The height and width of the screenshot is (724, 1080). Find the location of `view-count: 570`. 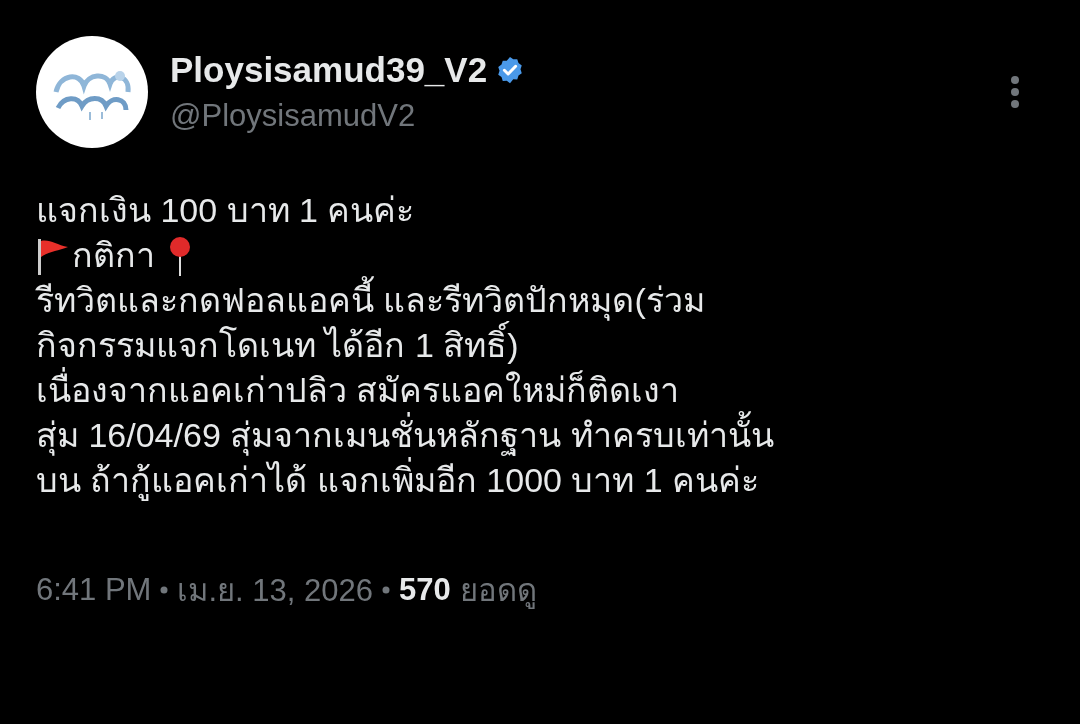

view-count: 570 is located at coordinates (424, 590).